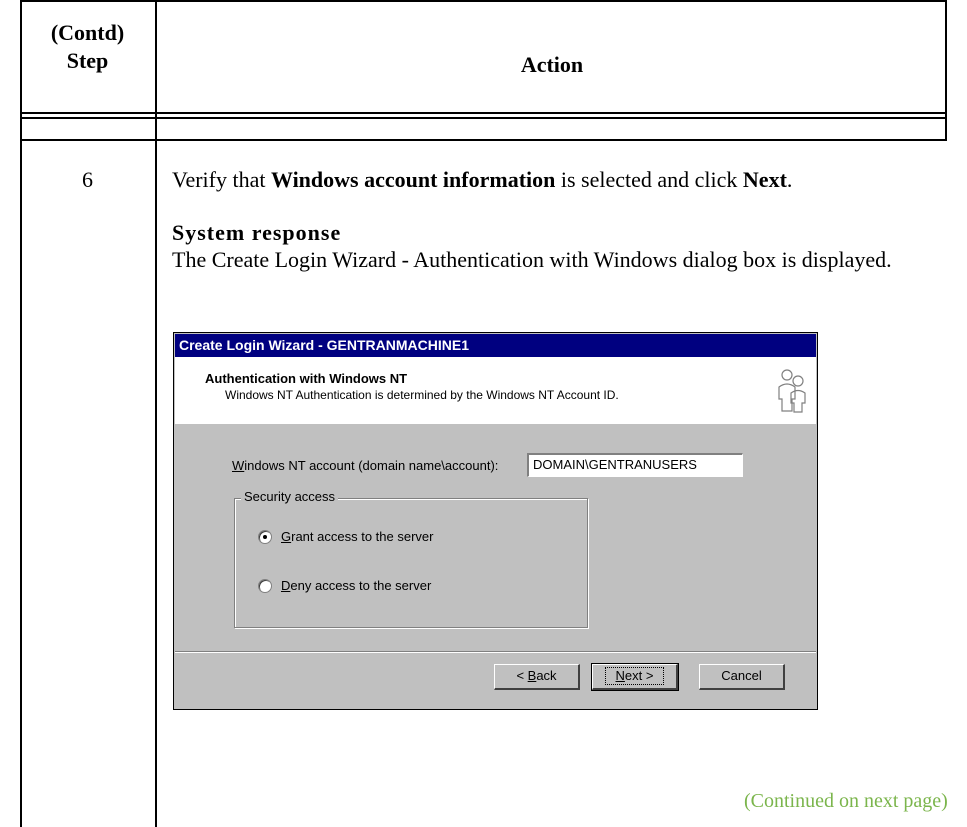 This screenshot has height=827, width=967. I want to click on account-label-text: indows NT account (domain name\account):, so click(371, 465).